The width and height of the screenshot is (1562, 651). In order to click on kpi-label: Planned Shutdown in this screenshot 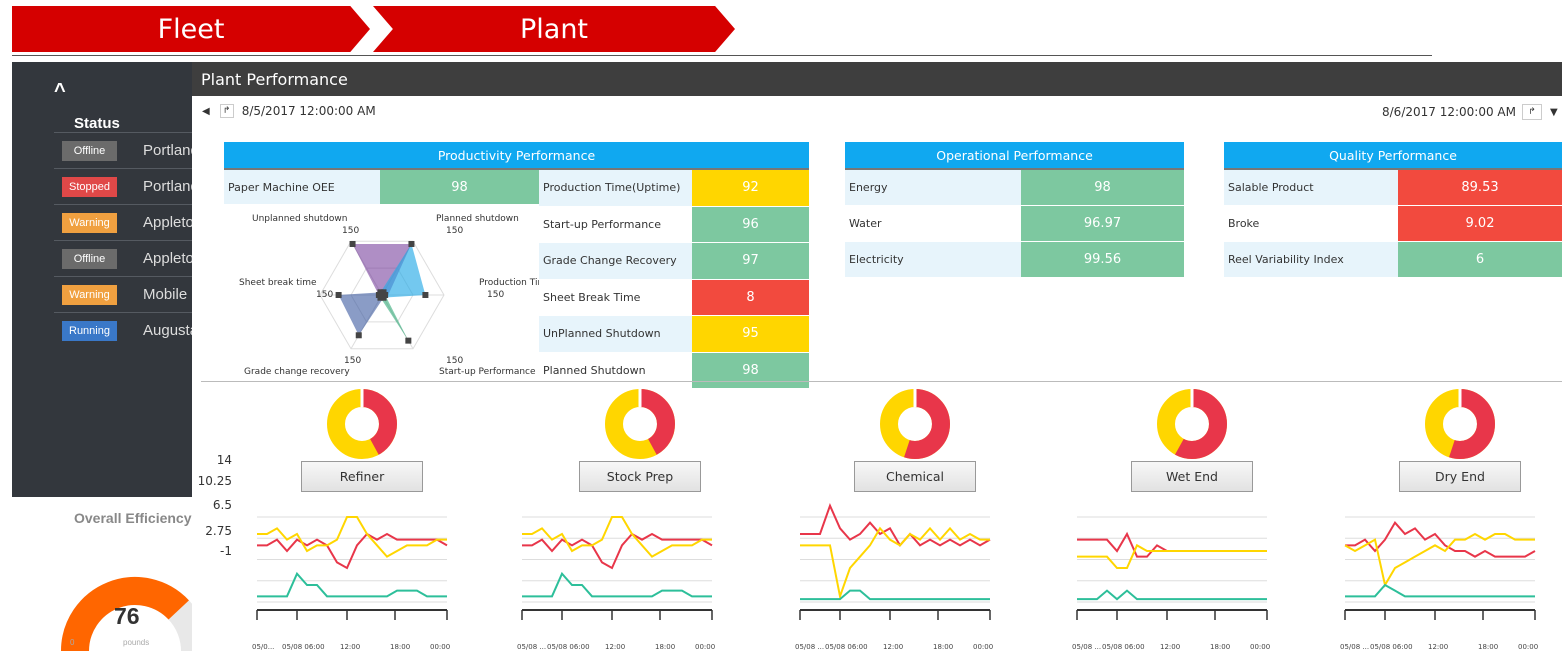, I will do `click(615, 370)`.